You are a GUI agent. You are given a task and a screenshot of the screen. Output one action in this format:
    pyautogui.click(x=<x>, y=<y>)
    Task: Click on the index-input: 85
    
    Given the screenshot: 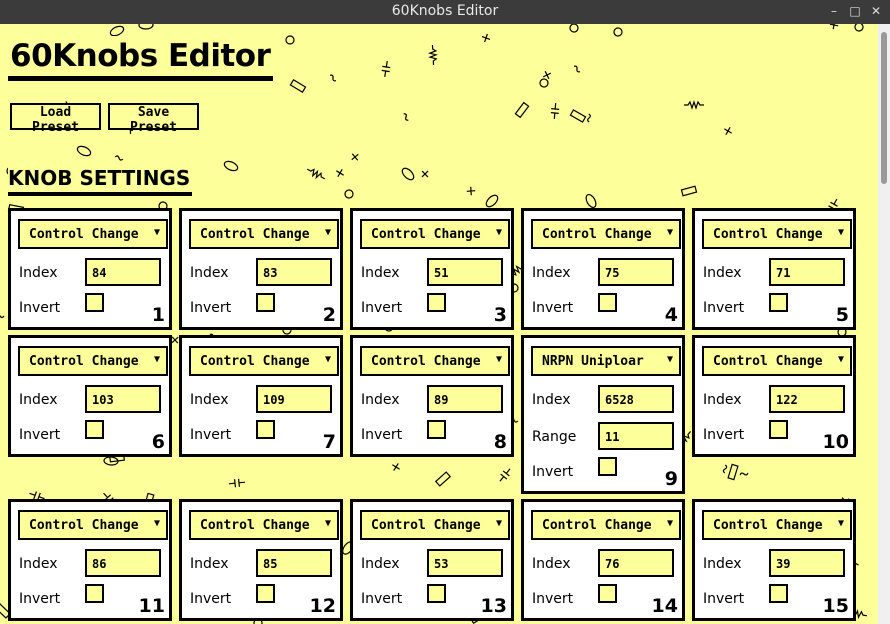 What is the action you would take?
    pyautogui.click(x=294, y=563)
    